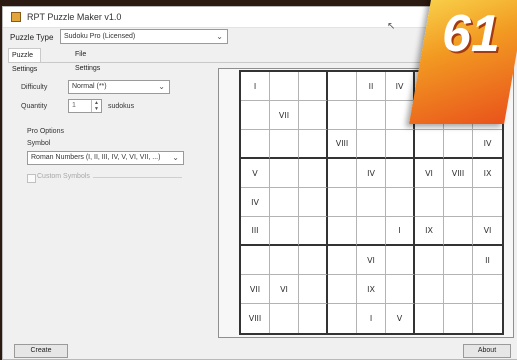 This screenshot has height=360, width=517. What do you see at coordinates (487, 351) in the screenshot?
I see `about-button: About` at bounding box center [487, 351].